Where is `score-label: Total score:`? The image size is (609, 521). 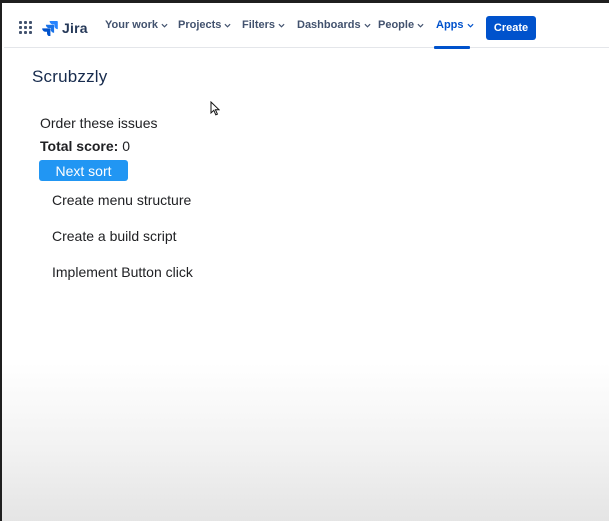
score-label: Total score: is located at coordinates (79, 146).